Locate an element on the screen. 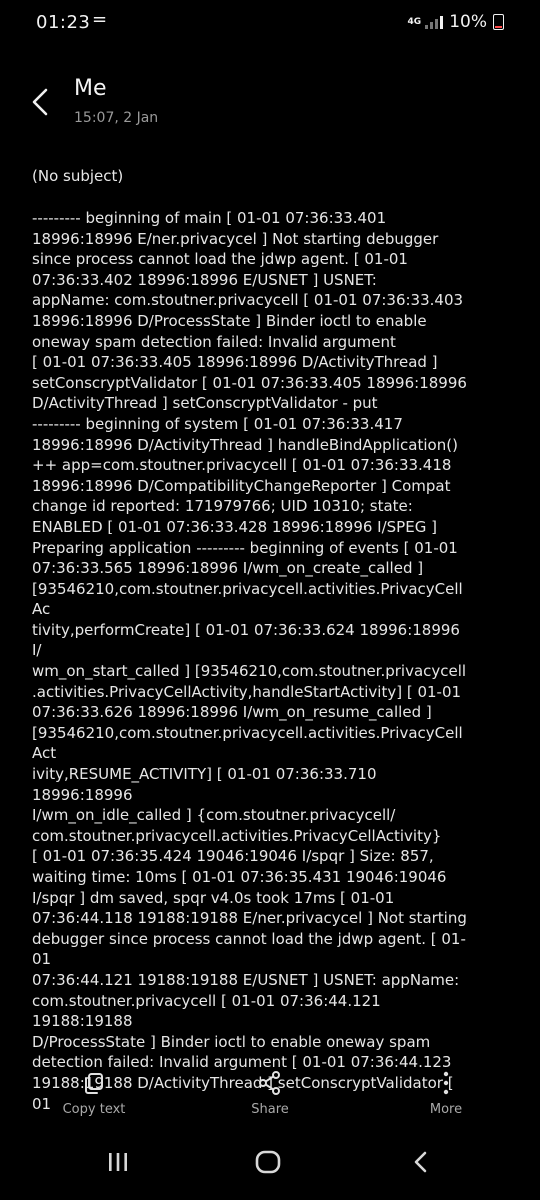 The width and height of the screenshot is (540, 1200). status-bar: 01:23 = 4G 10% is located at coordinates (270, 23).